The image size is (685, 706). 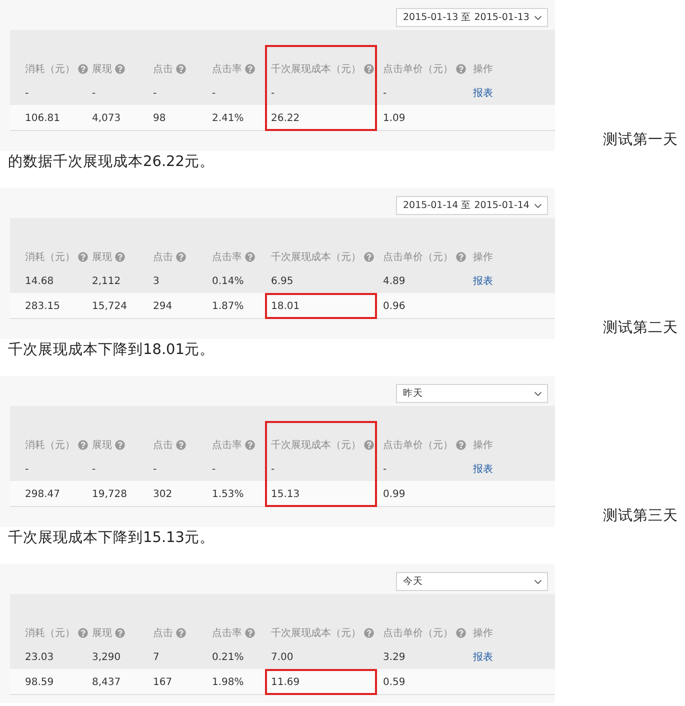 I want to click on table-cell-text: 11.69, so click(x=285, y=683).